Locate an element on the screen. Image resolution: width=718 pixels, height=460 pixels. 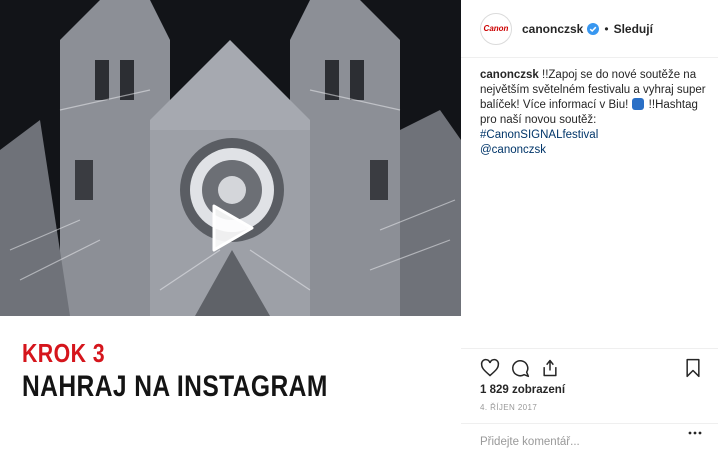
avatar-logo: Canon is located at coordinates (496, 28).